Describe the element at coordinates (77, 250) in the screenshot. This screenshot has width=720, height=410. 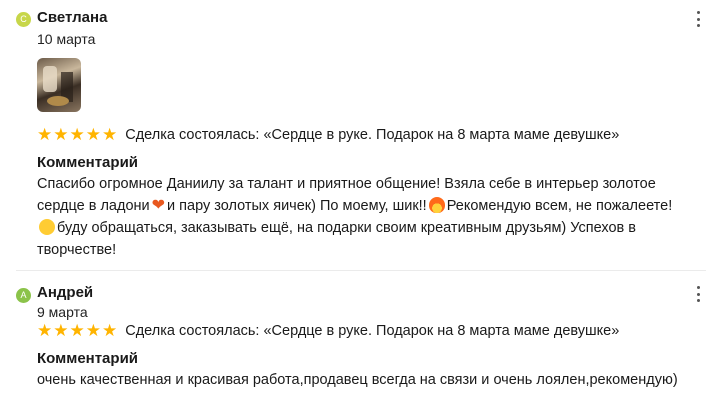
I see `comment-line: творчестве!` at that location.